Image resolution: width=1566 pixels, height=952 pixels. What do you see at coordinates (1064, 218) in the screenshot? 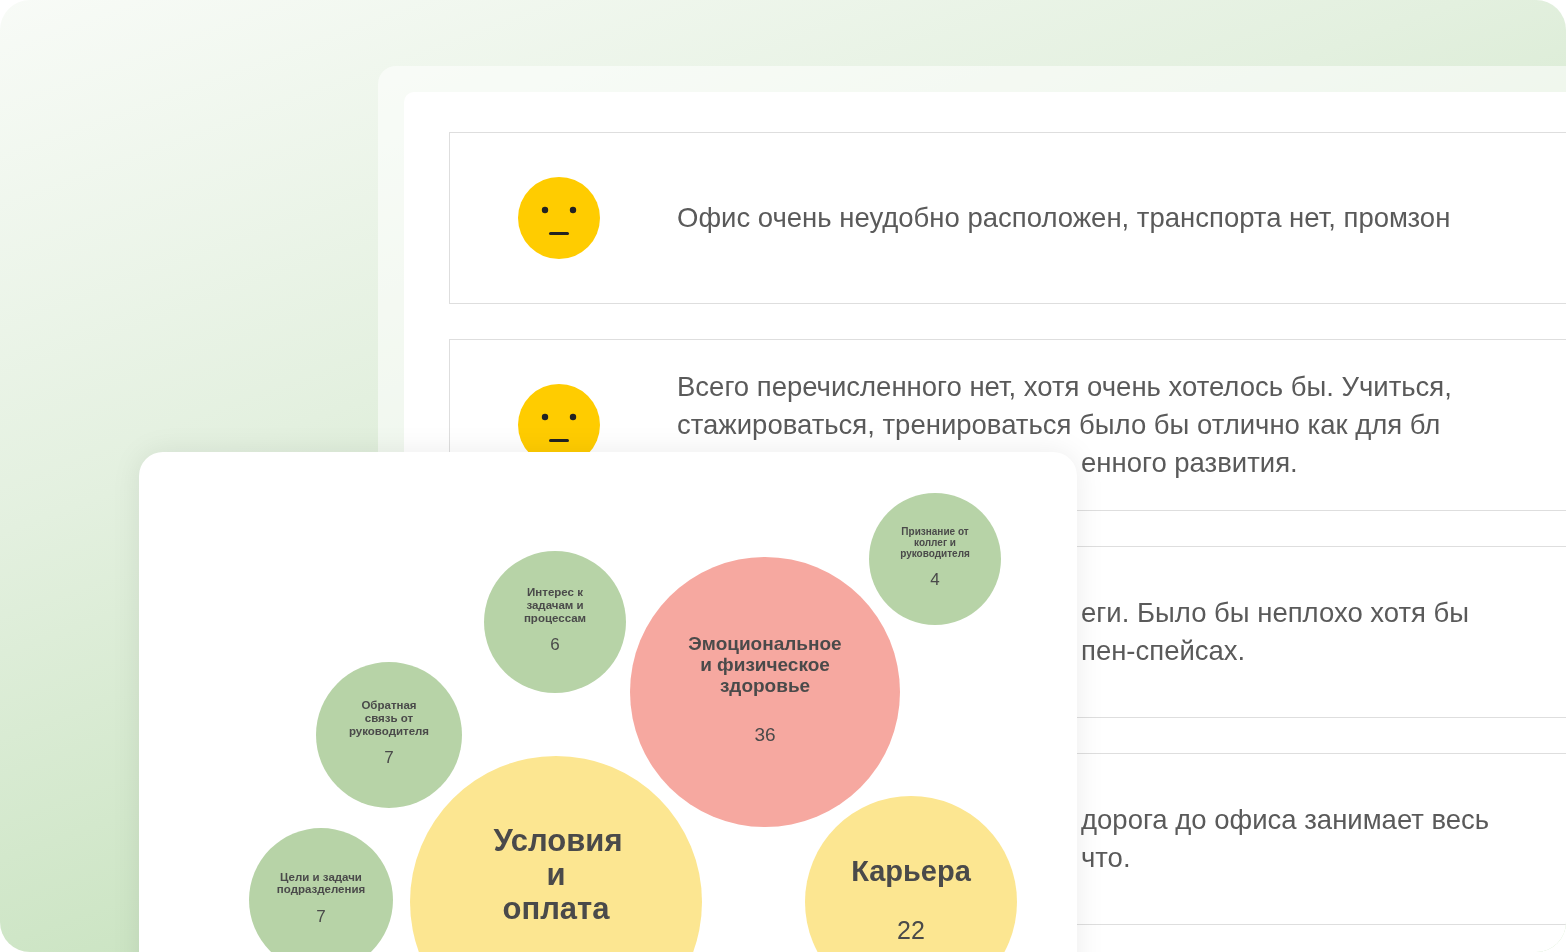
I see `comment-text: Офис очень неудобно расположен, транспорта нет, промзон` at bounding box center [1064, 218].